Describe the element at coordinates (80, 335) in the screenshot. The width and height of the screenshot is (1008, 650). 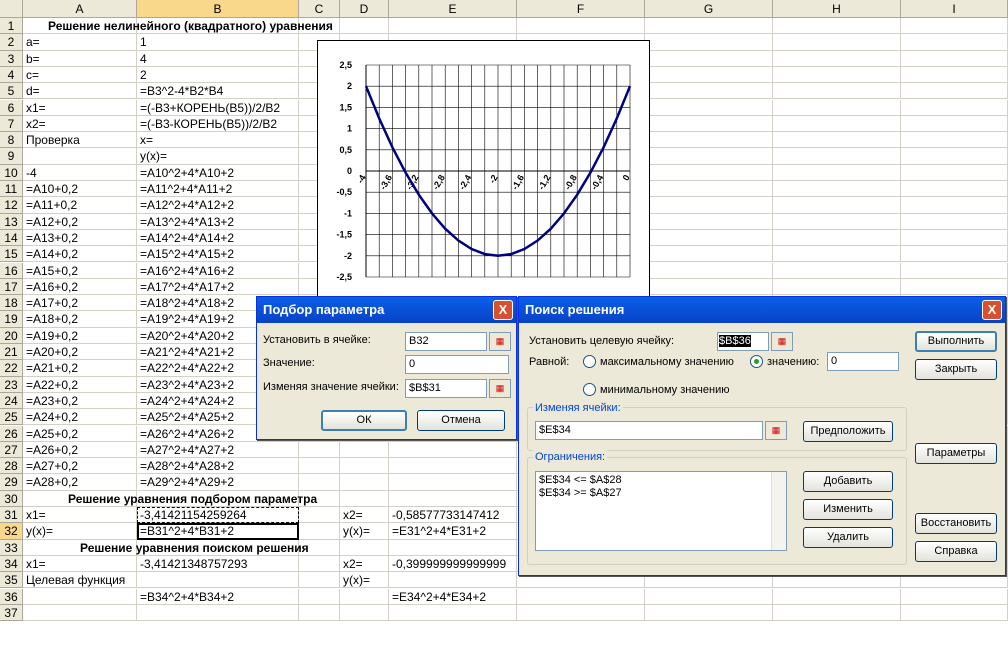
I see `cell: =A19+0,2` at that location.